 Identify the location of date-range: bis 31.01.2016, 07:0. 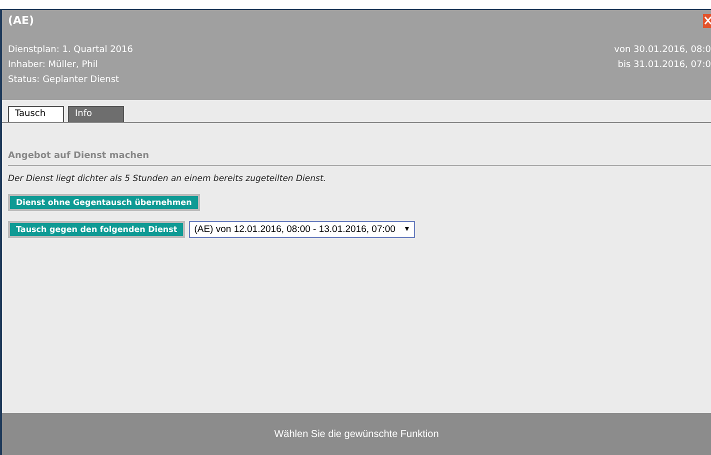
(663, 65).